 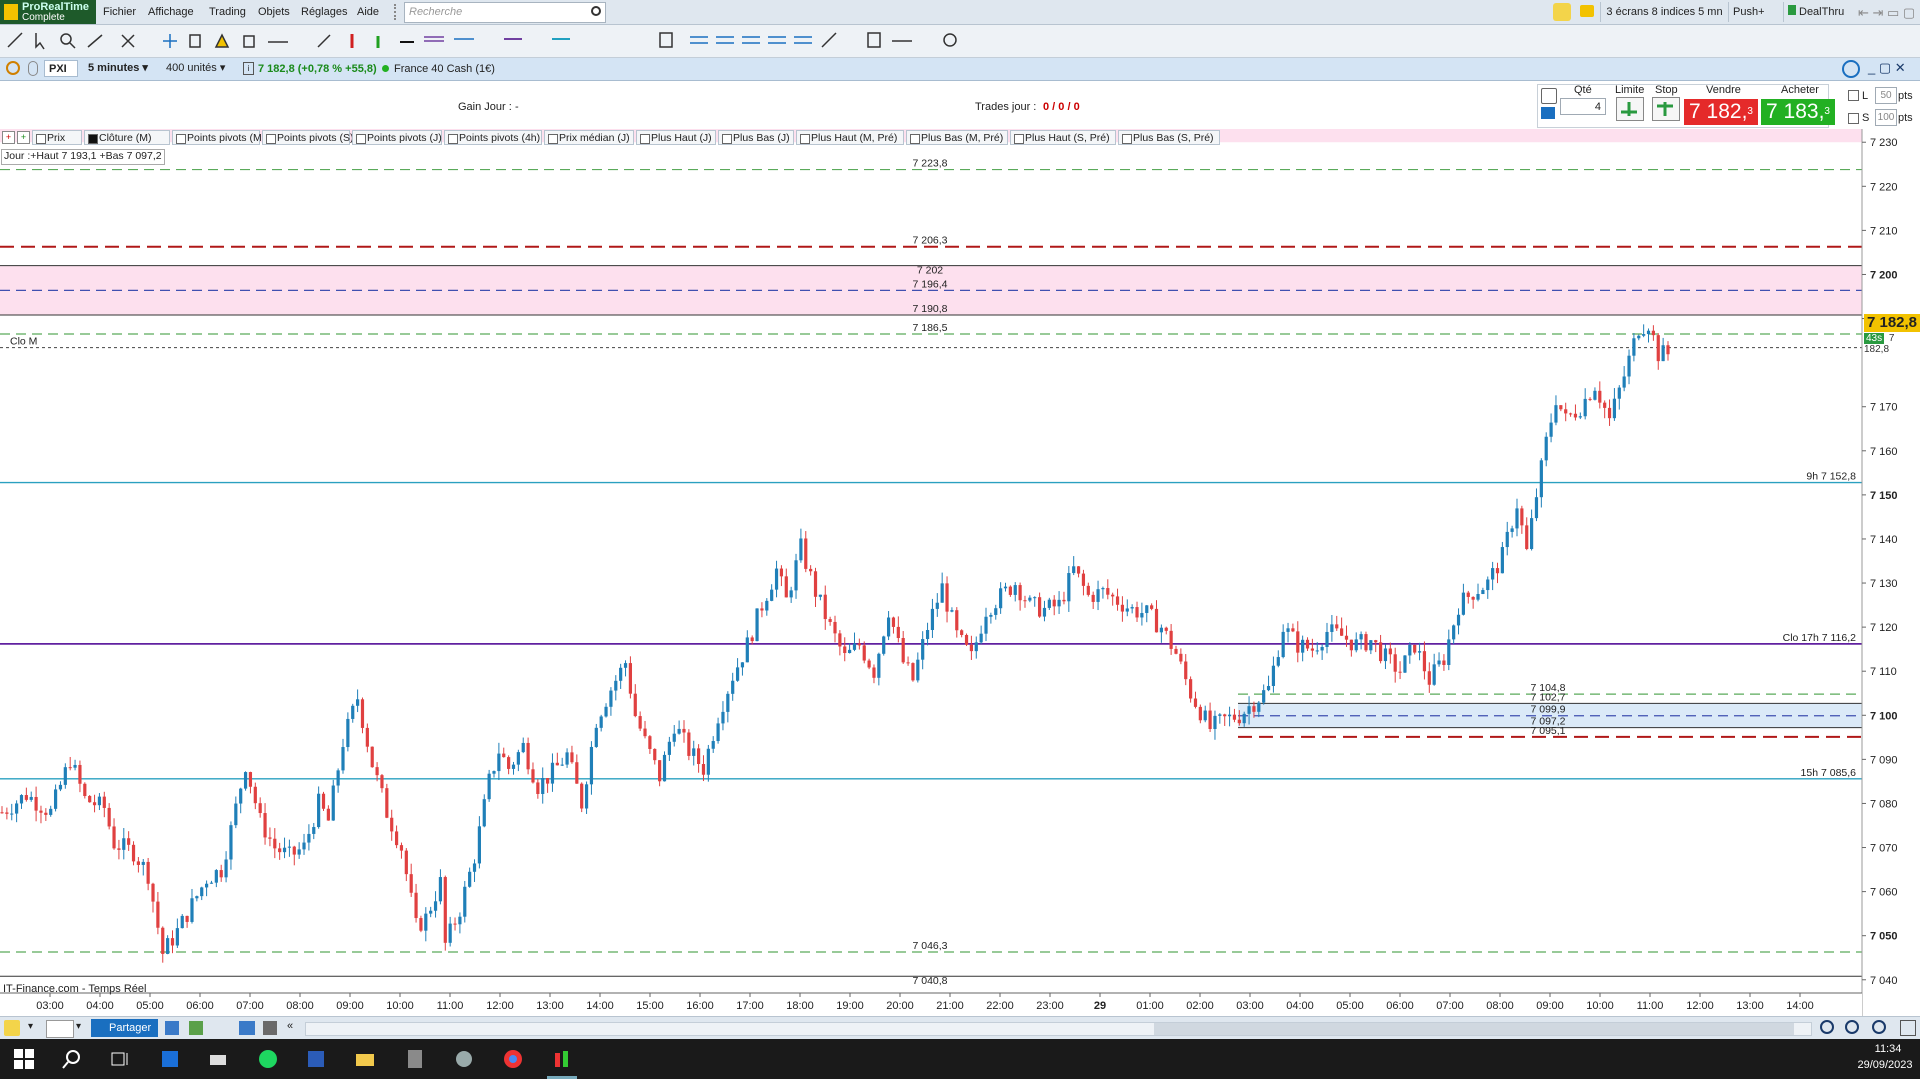 What do you see at coordinates (957, 137) in the screenshot?
I see `indicator-tab: Plus Bas (M, Pré)` at bounding box center [957, 137].